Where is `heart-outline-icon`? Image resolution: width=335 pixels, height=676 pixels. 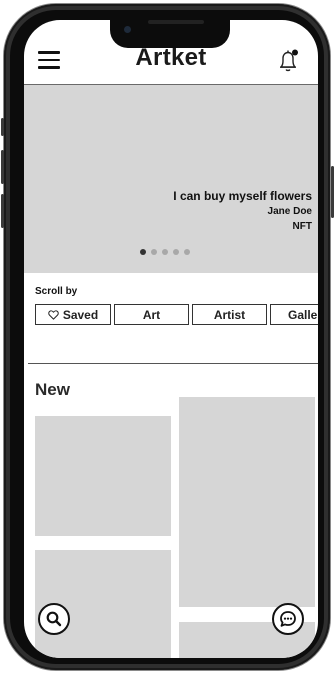 heart-outline-icon is located at coordinates (53, 314).